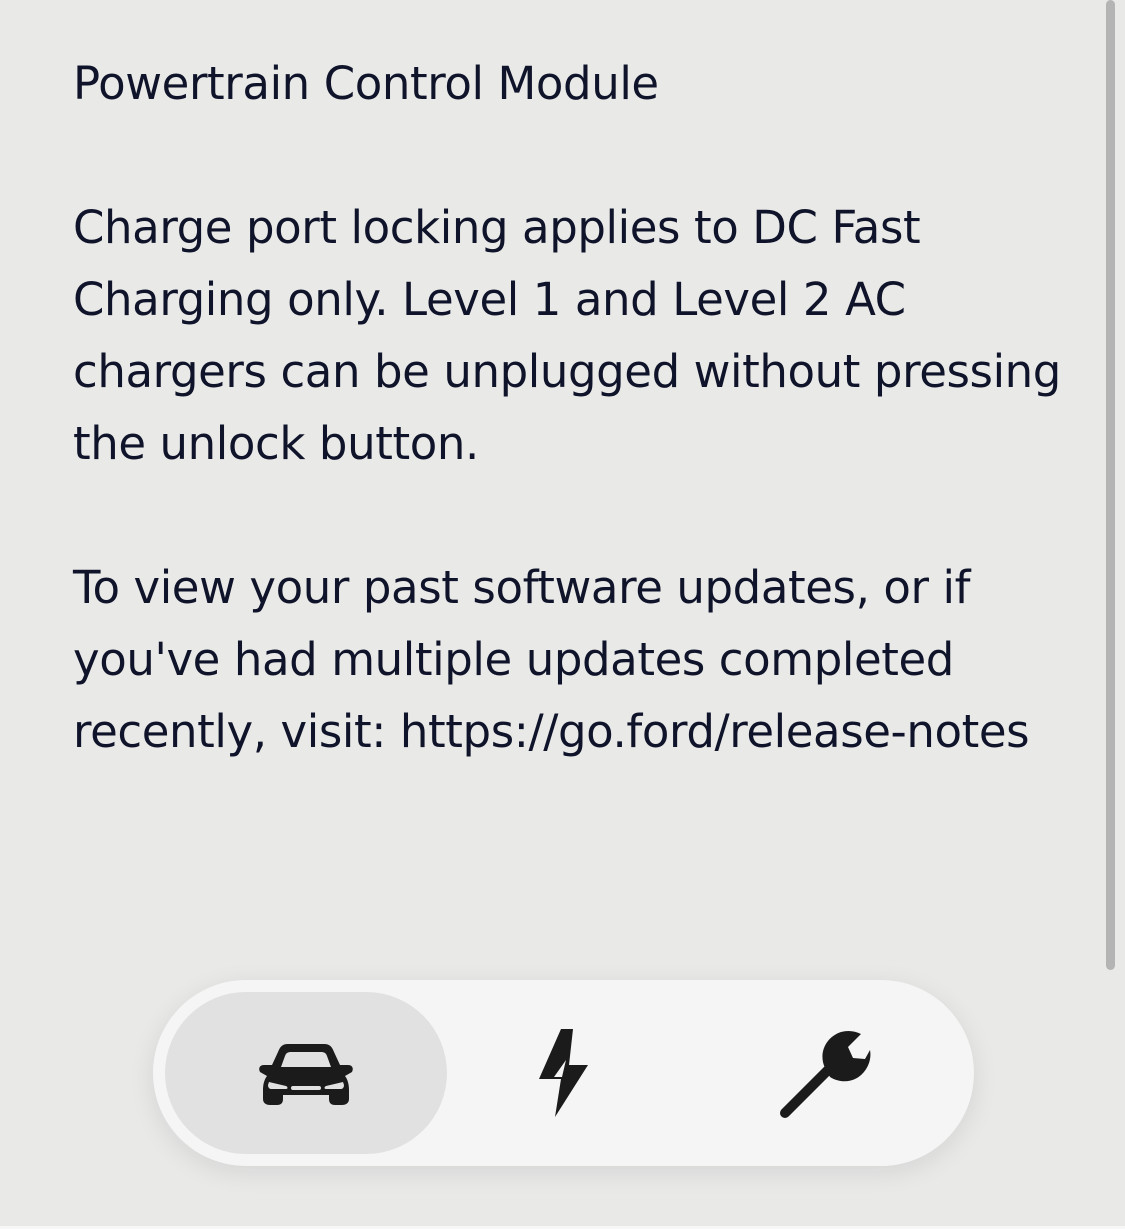 Image resolution: width=1125 pixels, height=1229 pixels. I want to click on tab-vehicle, so click(306, 1073).